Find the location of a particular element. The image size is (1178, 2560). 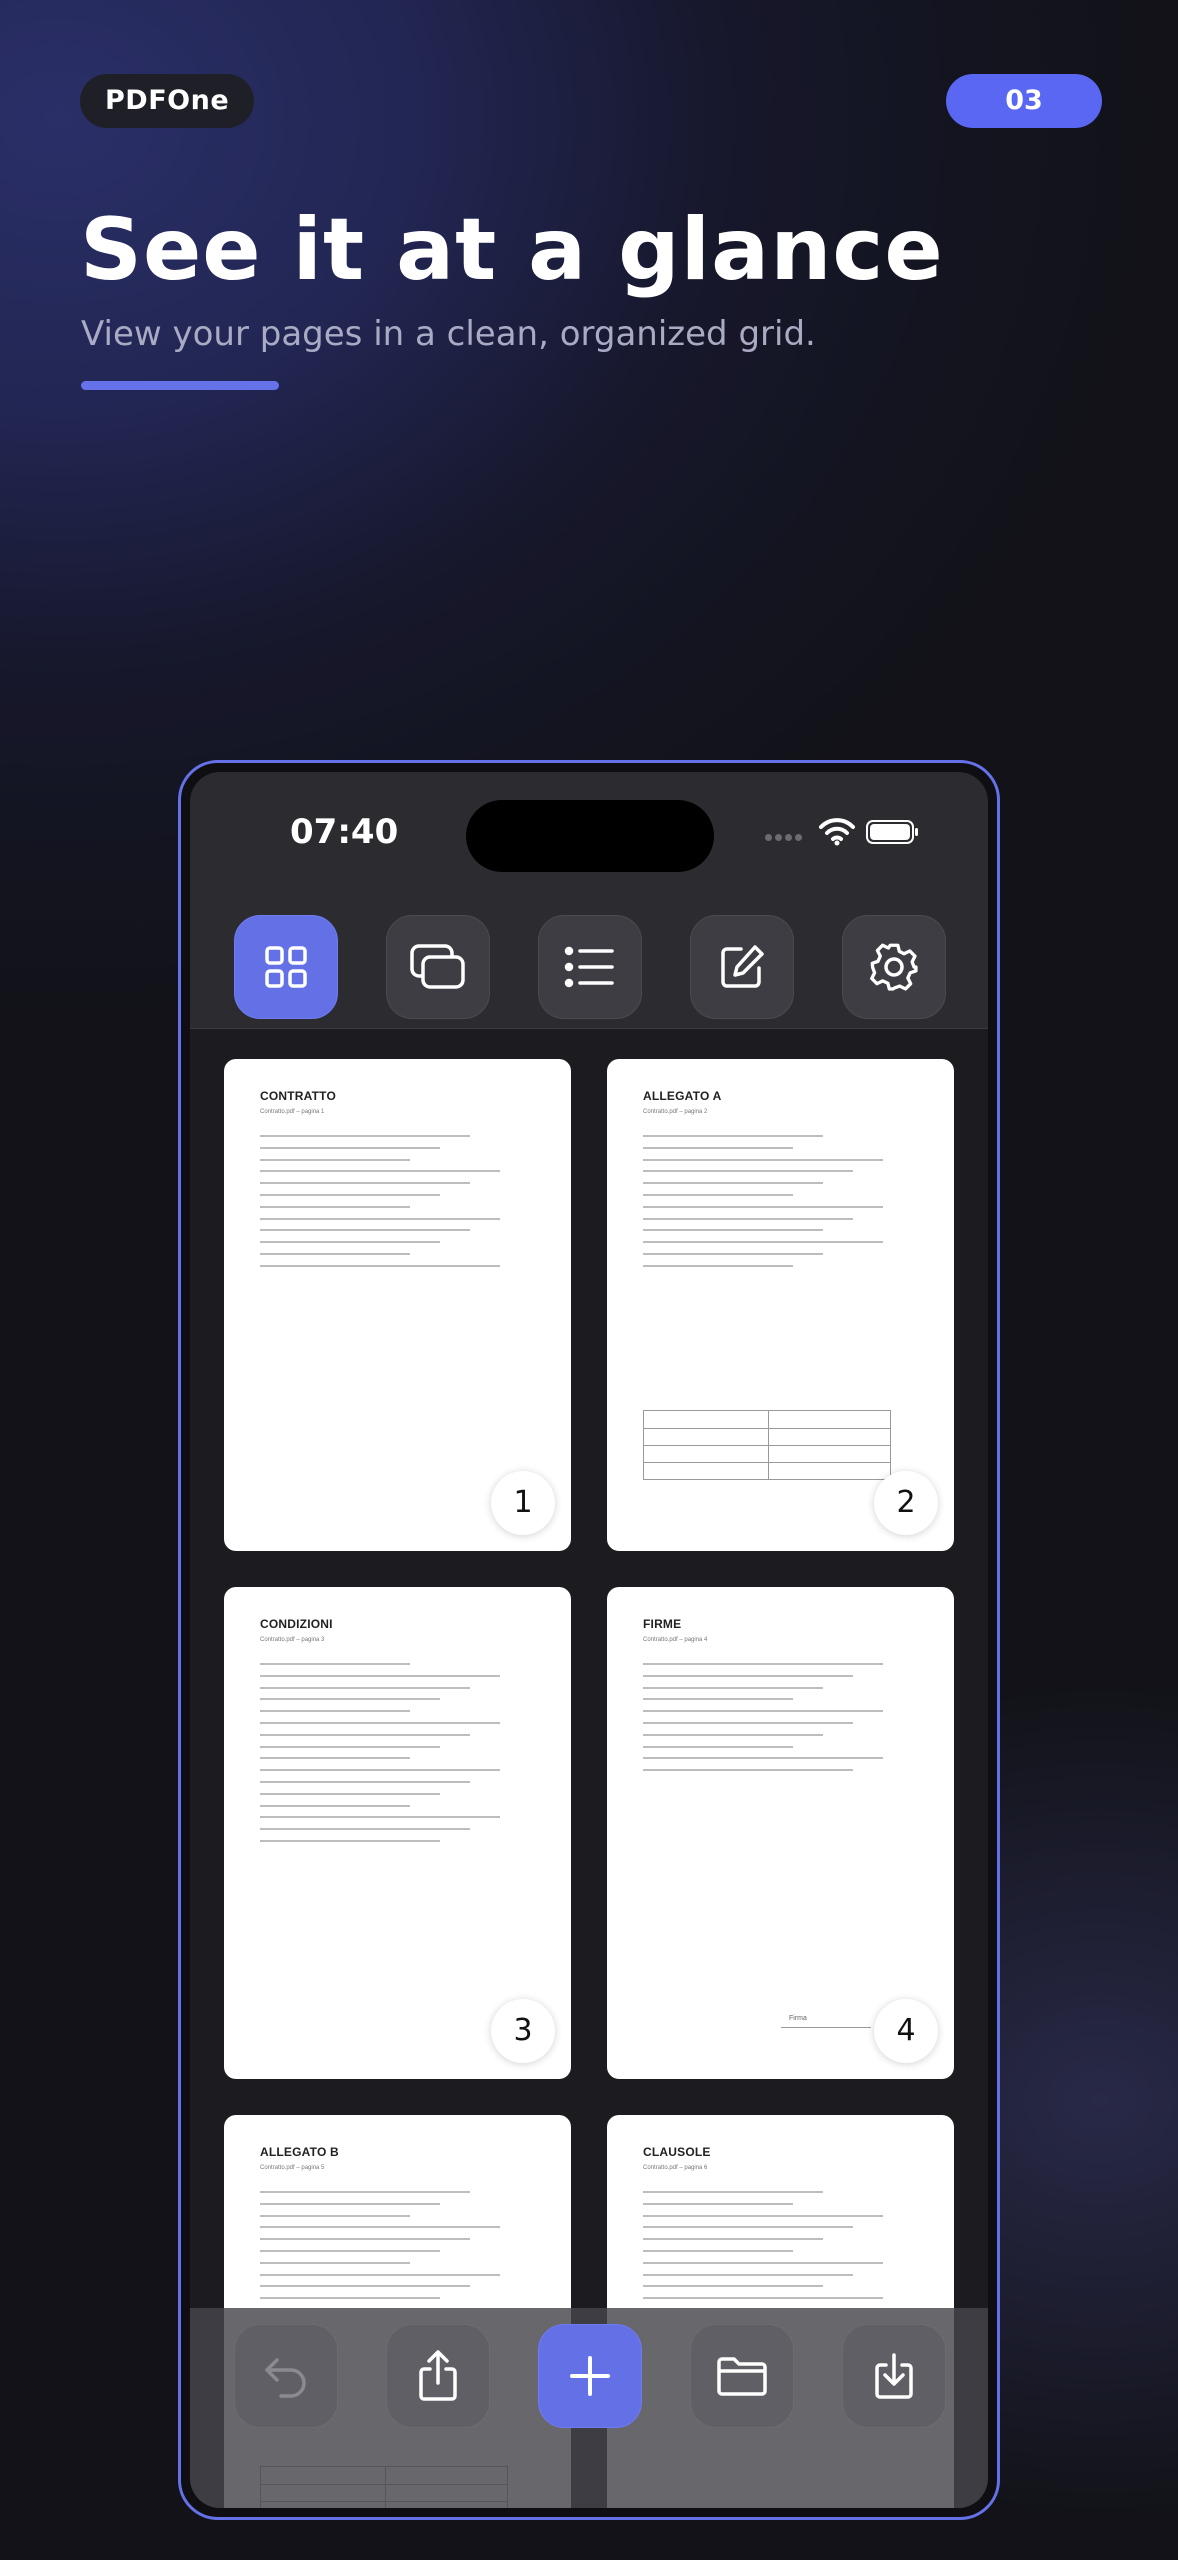

undo-button is located at coordinates (286, 2376).